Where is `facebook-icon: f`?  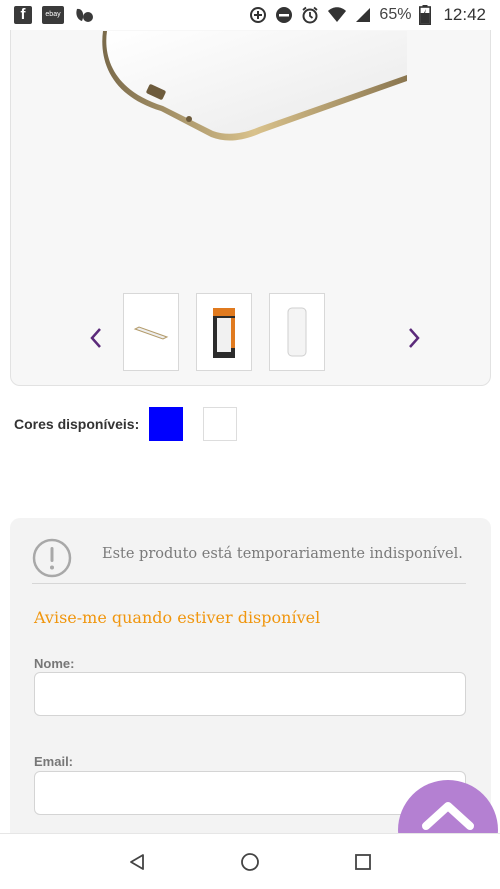 facebook-icon: f is located at coordinates (23, 15).